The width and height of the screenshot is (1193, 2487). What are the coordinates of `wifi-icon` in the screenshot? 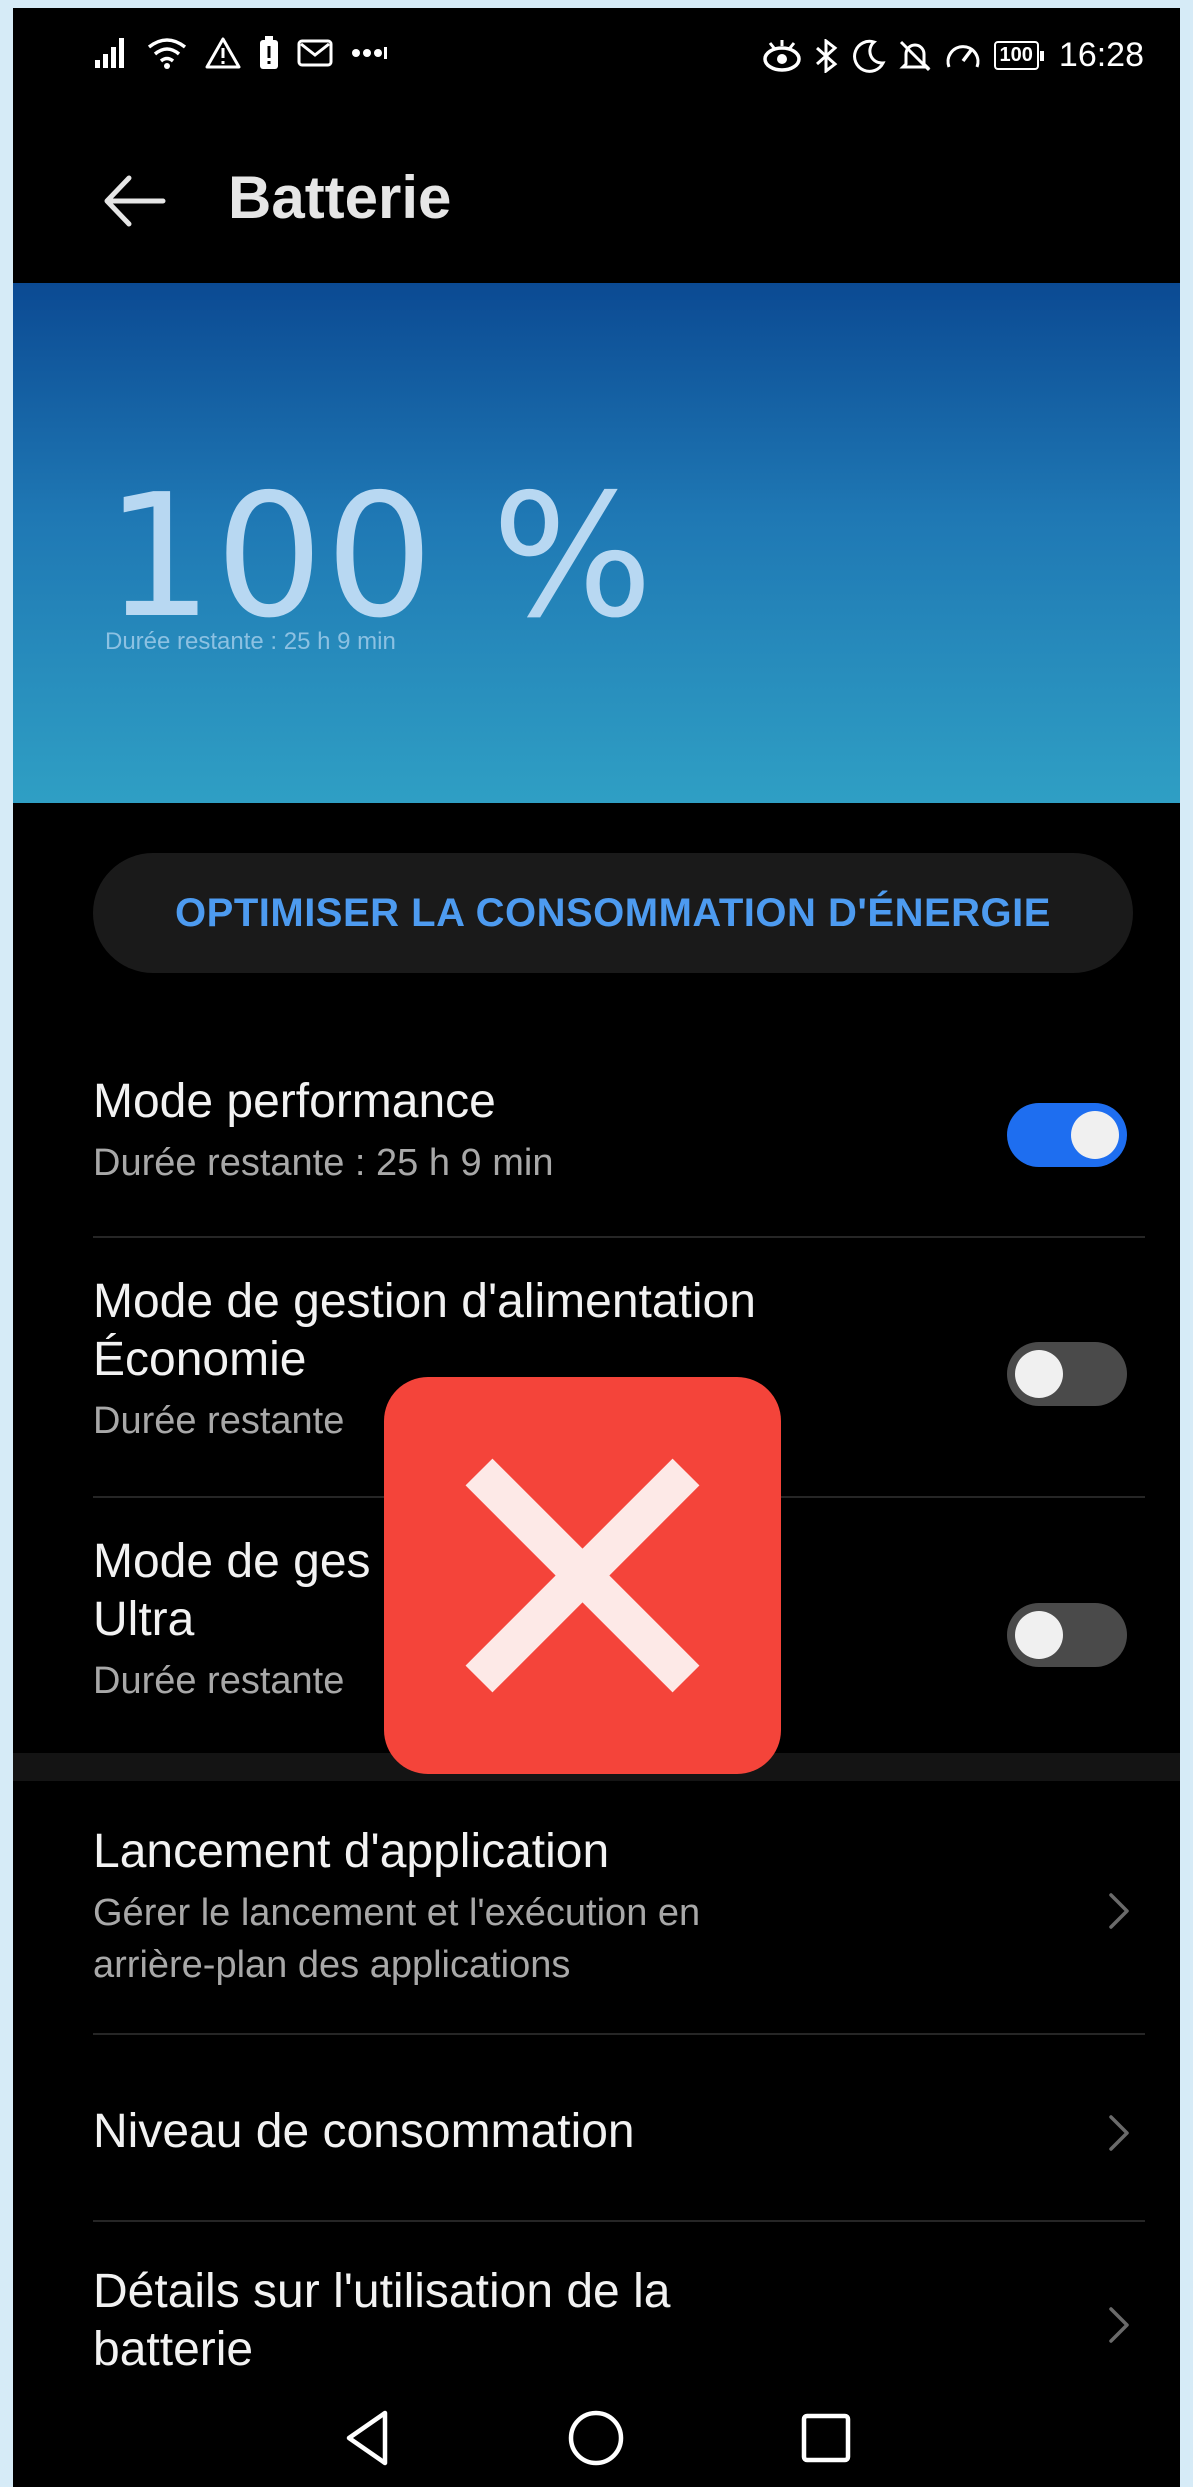 It's located at (167, 53).